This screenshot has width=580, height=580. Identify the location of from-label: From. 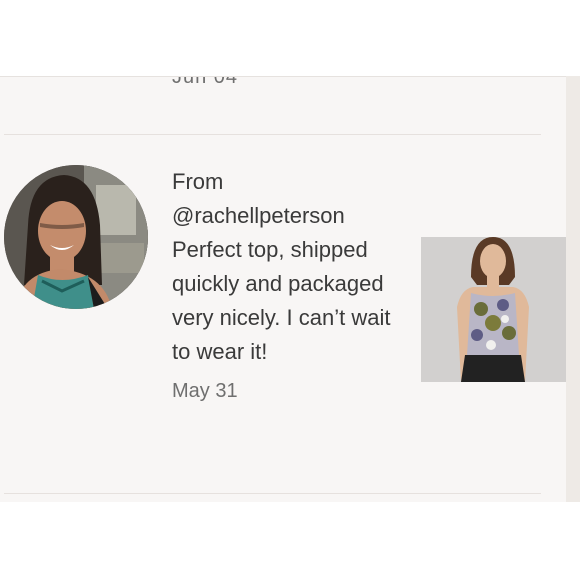
(198, 181).